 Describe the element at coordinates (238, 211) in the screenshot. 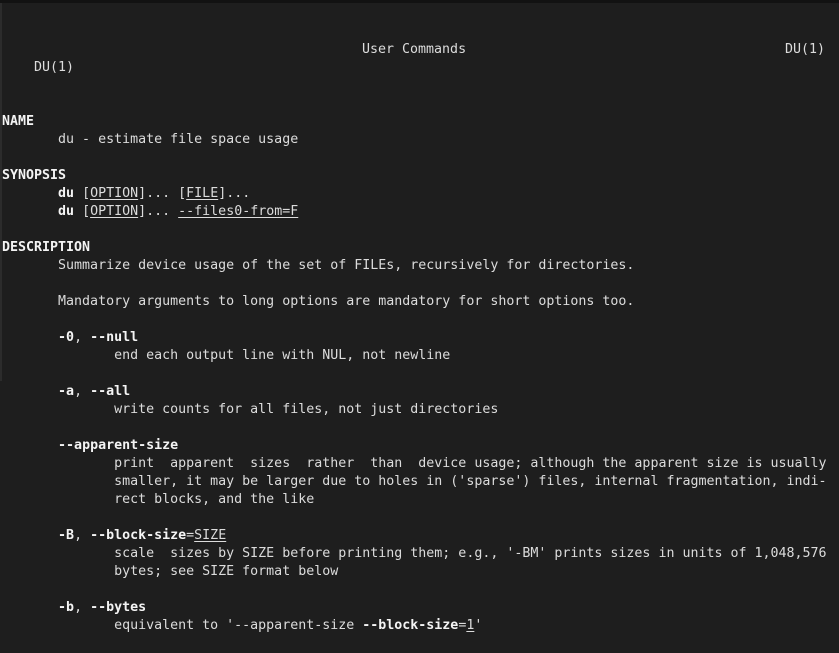

I see `underlined-text: --files0-from=F` at that location.